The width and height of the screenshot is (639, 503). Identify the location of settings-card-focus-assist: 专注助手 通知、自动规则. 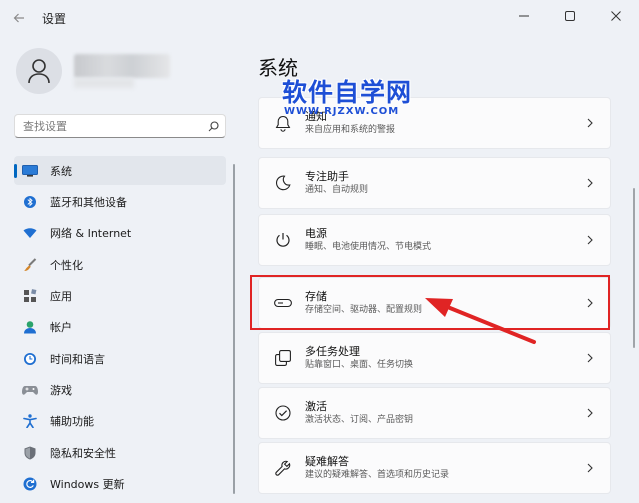
(434, 183).